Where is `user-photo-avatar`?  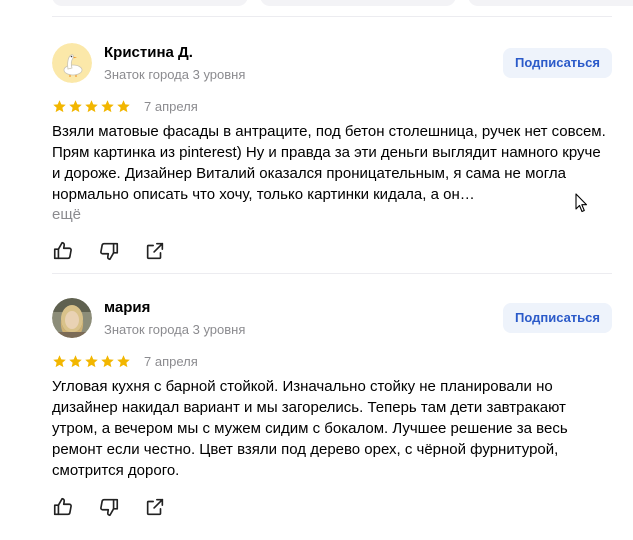
user-photo-avatar is located at coordinates (72, 318).